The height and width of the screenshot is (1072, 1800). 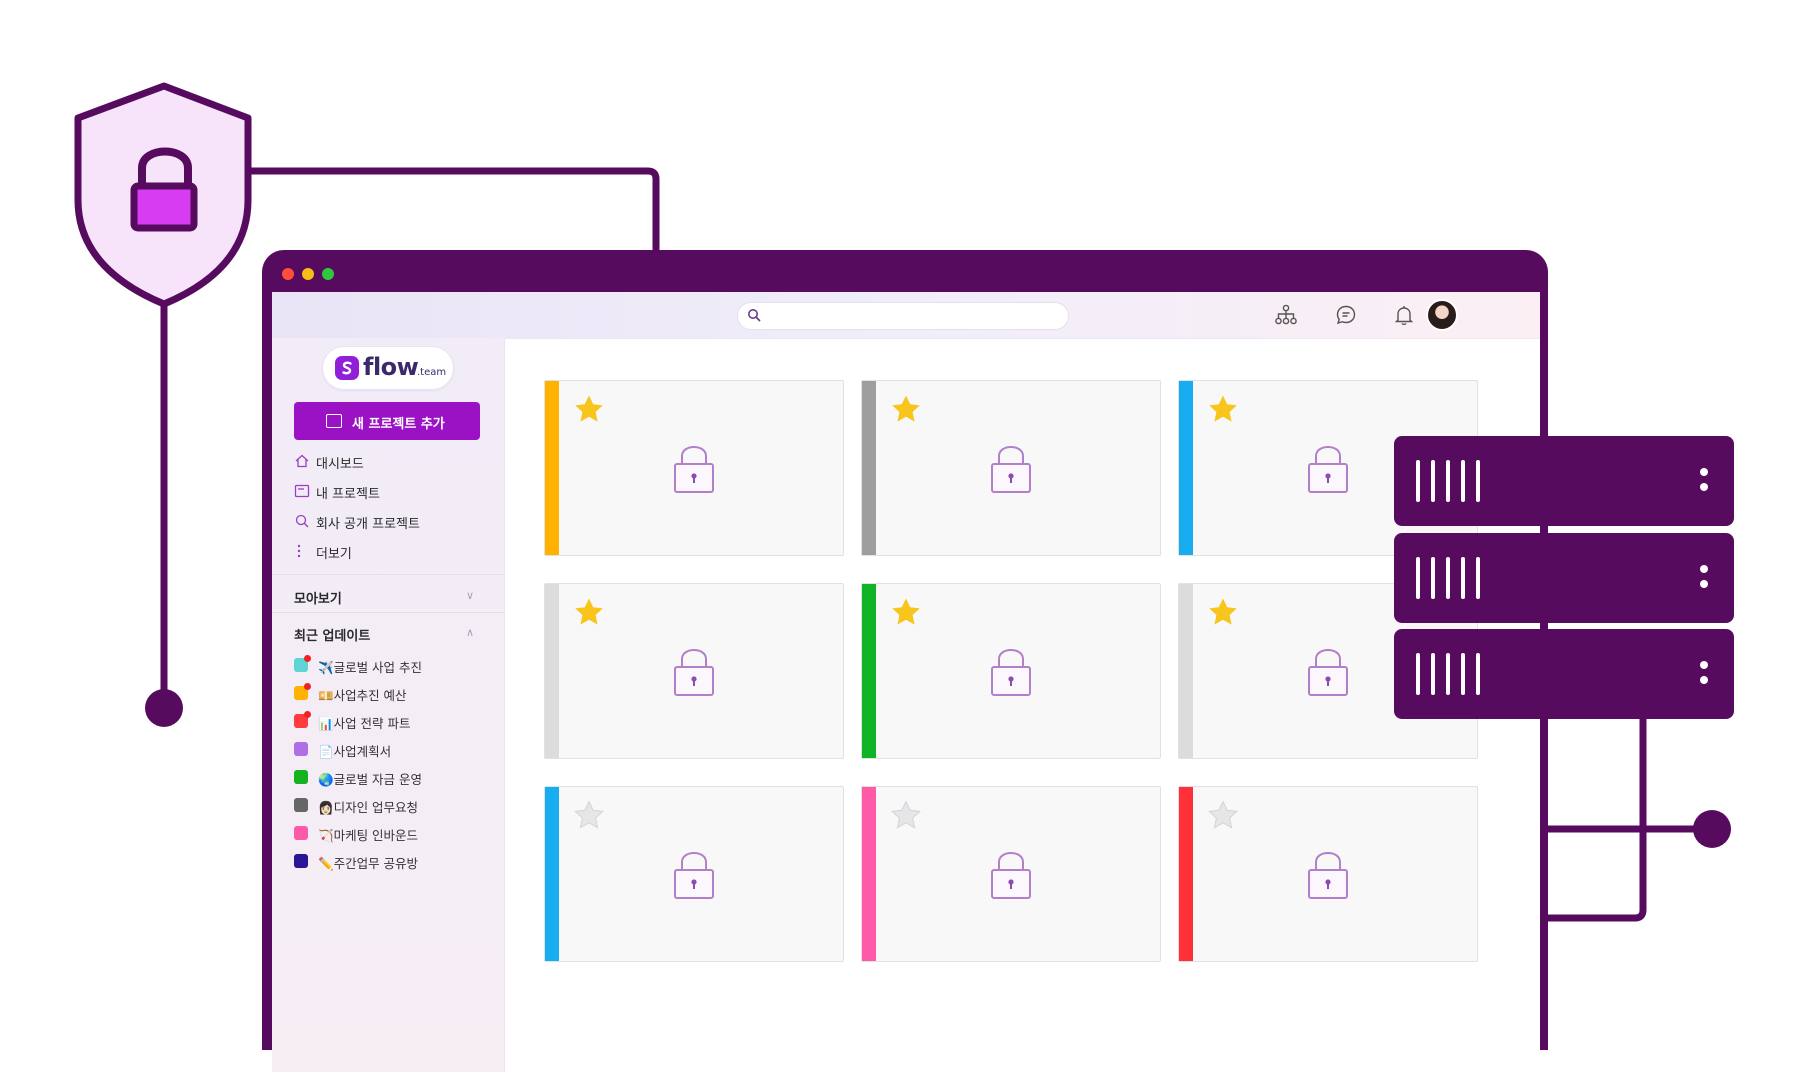 I want to click on project-icon, so click(x=302, y=491).